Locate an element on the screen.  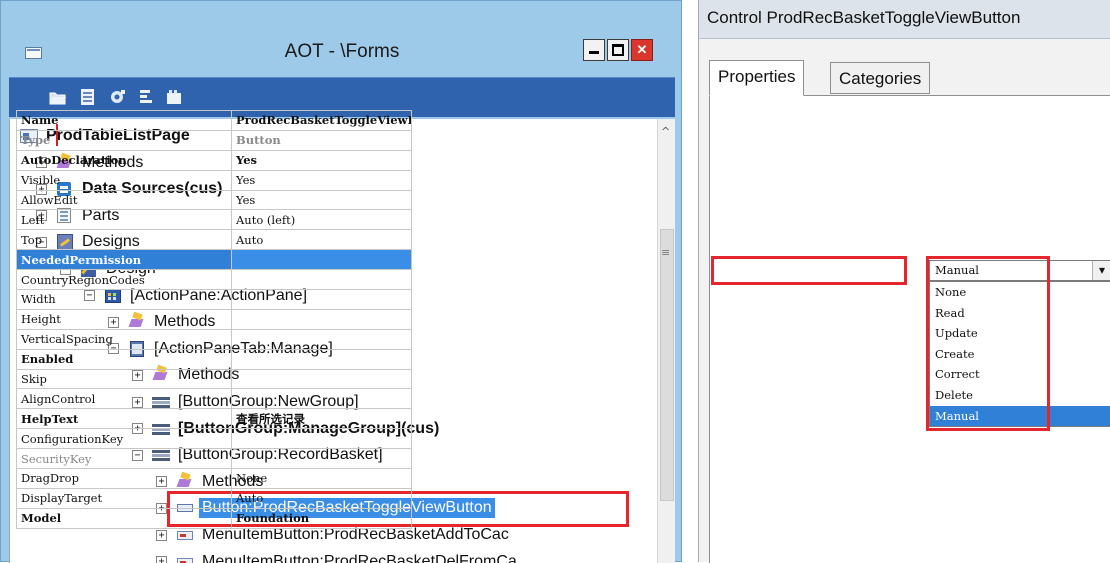
property-name: AllowEdit is located at coordinates (124, 200).